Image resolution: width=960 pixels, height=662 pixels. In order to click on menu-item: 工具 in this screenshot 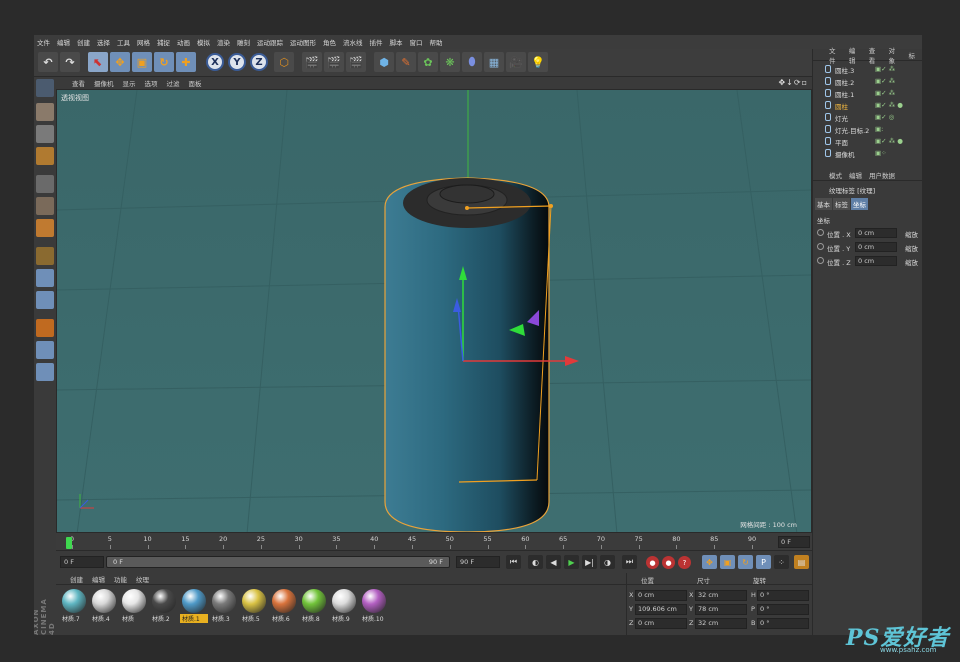, I will do `click(123, 42)`.